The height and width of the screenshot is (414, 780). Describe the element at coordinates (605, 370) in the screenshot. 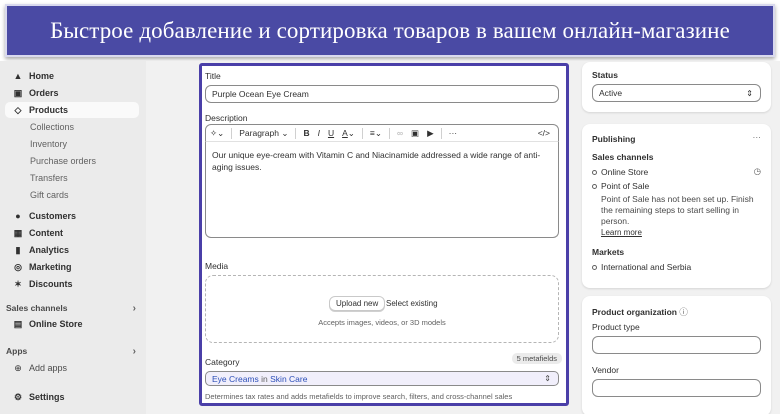

I see `vendor-label: Vendor` at that location.